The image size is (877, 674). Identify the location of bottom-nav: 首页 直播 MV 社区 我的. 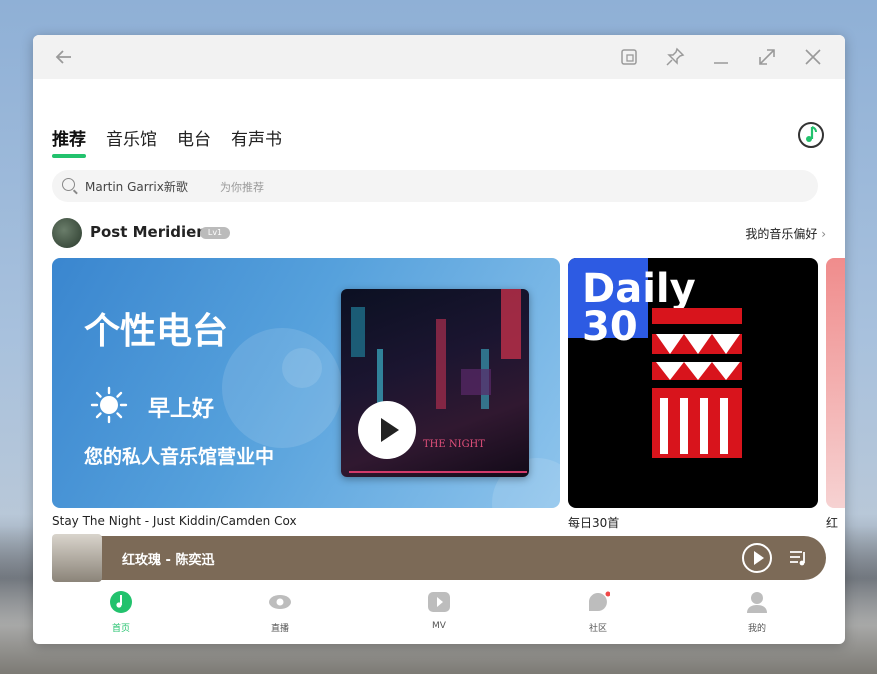
(439, 614).